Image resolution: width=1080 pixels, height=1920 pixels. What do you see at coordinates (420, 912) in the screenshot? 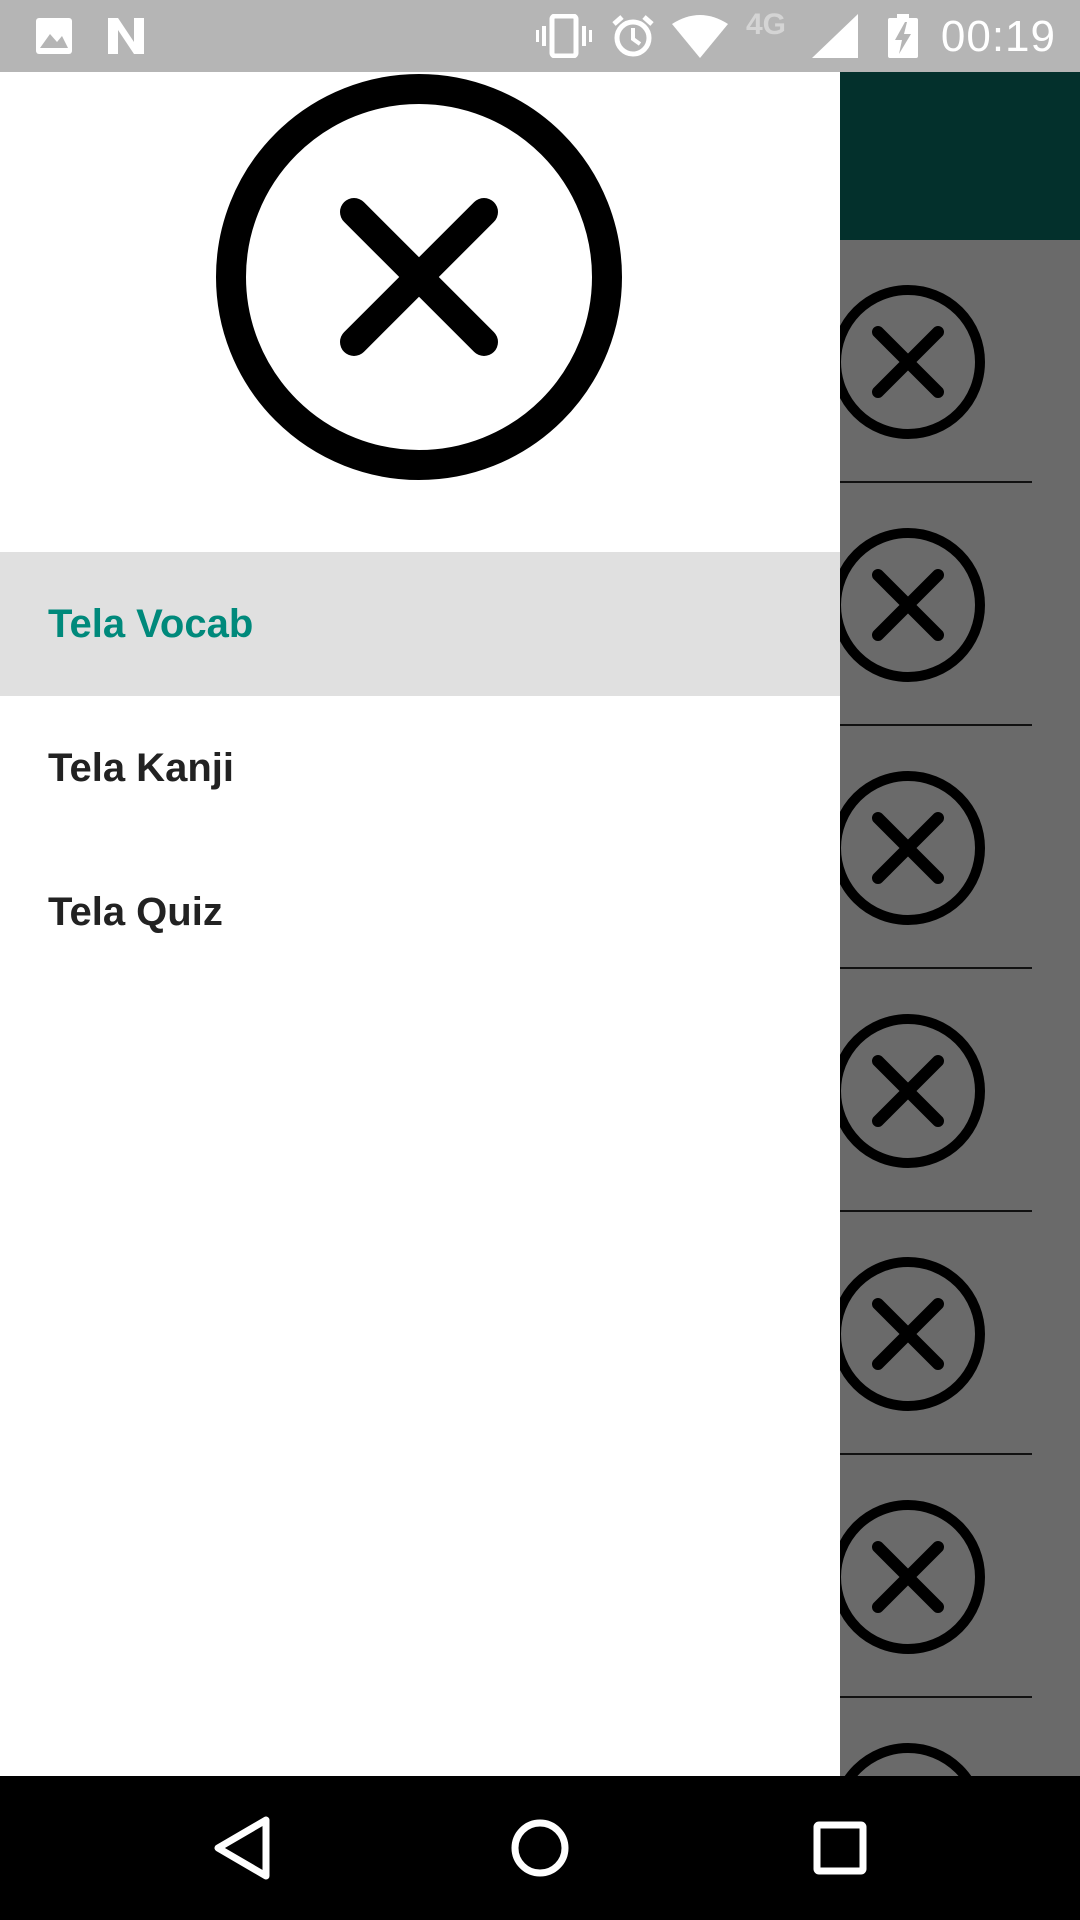
I see `menu-item-tela-quiz: Tela Quiz` at bounding box center [420, 912].